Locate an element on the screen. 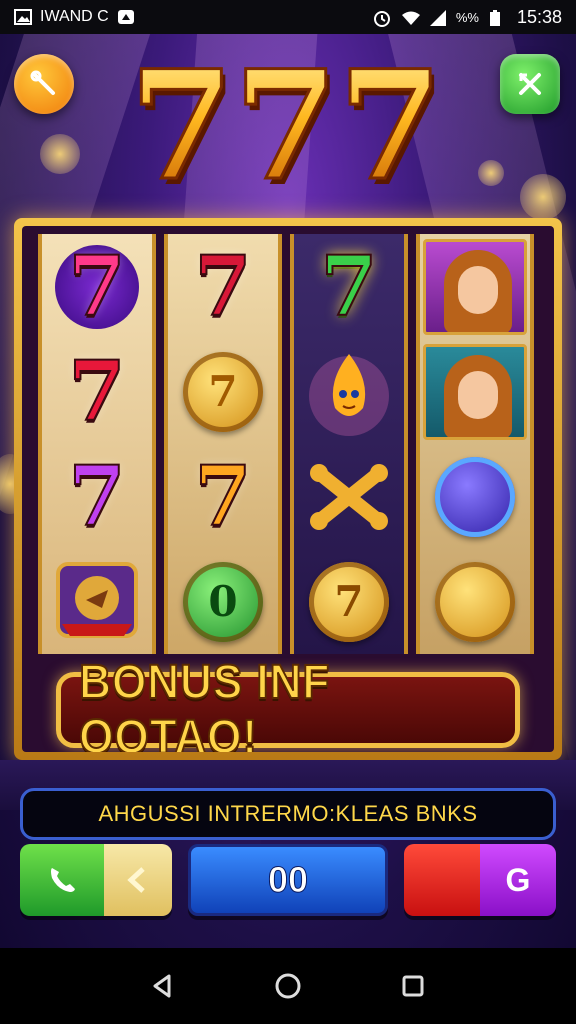 The height and width of the screenshot is (1024, 576). flame-face-icon is located at coordinates (349, 394).